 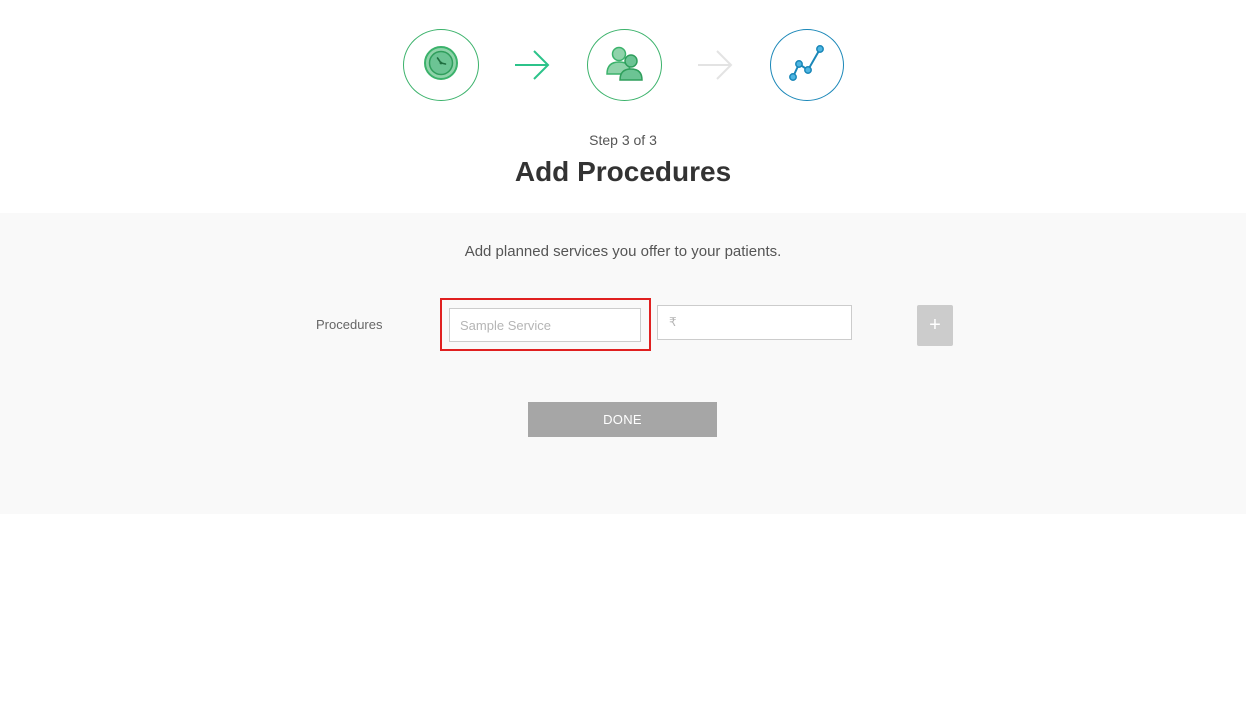 What do you see at coordinates (349, 324) in the screenshot?
I see `procedures-label: Procedures` at bounding box center [349, 324].